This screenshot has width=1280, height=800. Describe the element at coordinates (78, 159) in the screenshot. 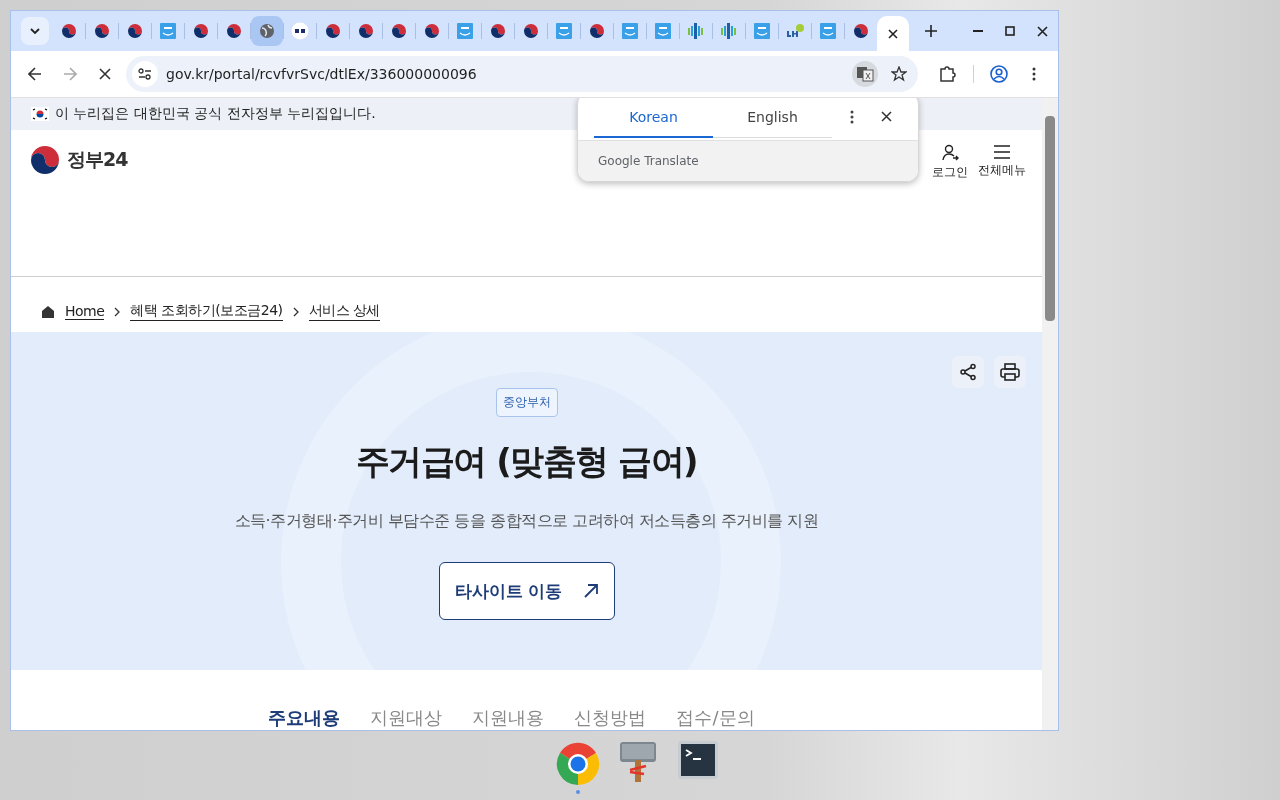

I see `site-logo: 정부24` at that location.